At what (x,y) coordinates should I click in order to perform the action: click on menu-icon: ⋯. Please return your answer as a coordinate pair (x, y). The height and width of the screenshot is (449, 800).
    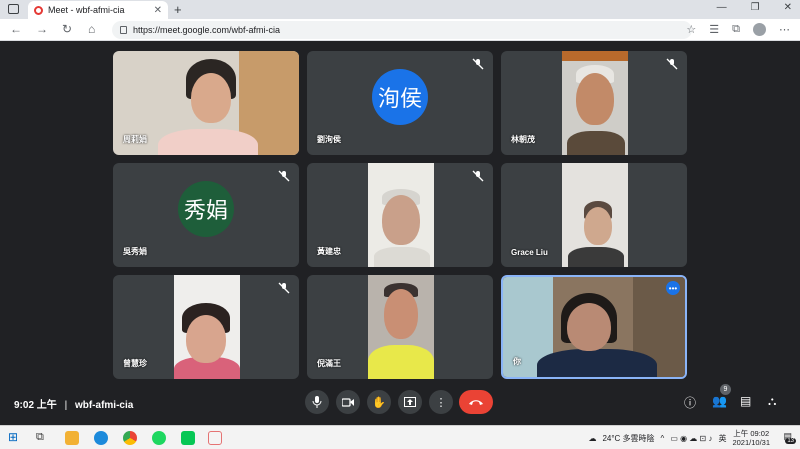
    Looking at the image, I should click on (784, 29).